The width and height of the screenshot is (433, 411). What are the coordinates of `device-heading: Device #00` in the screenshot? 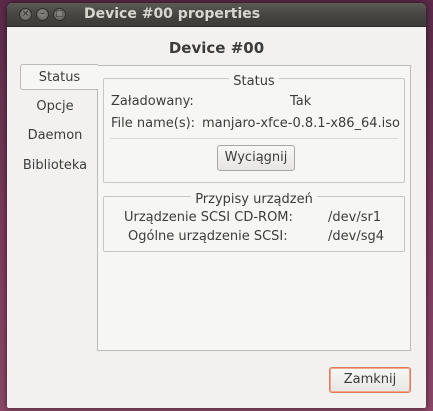 It's located at (216, 48).